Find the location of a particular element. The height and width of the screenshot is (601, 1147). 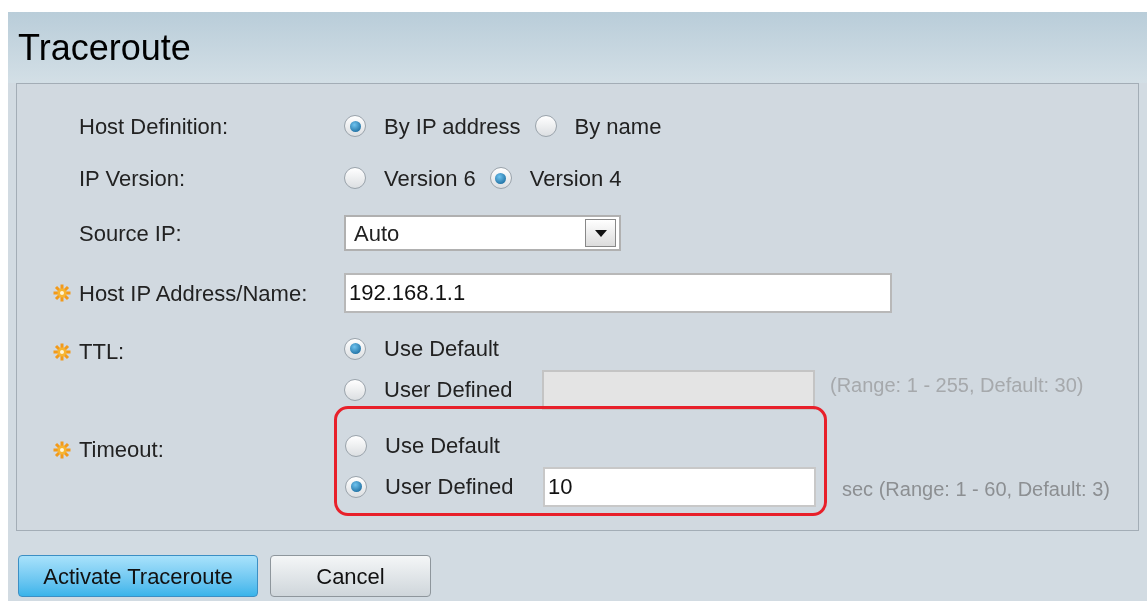

source-ip-dropdown: Auto is located at coordinates (482, 233).